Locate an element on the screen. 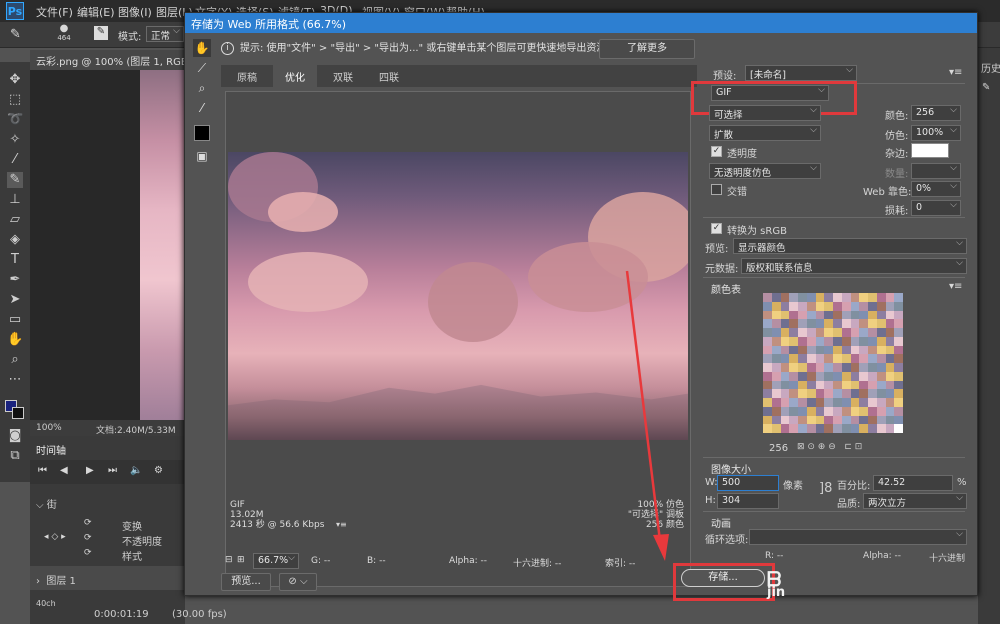 The height and width of the screenshot is (624, 1000). tab-original: 原稿 is located at coordinates (247, 76).